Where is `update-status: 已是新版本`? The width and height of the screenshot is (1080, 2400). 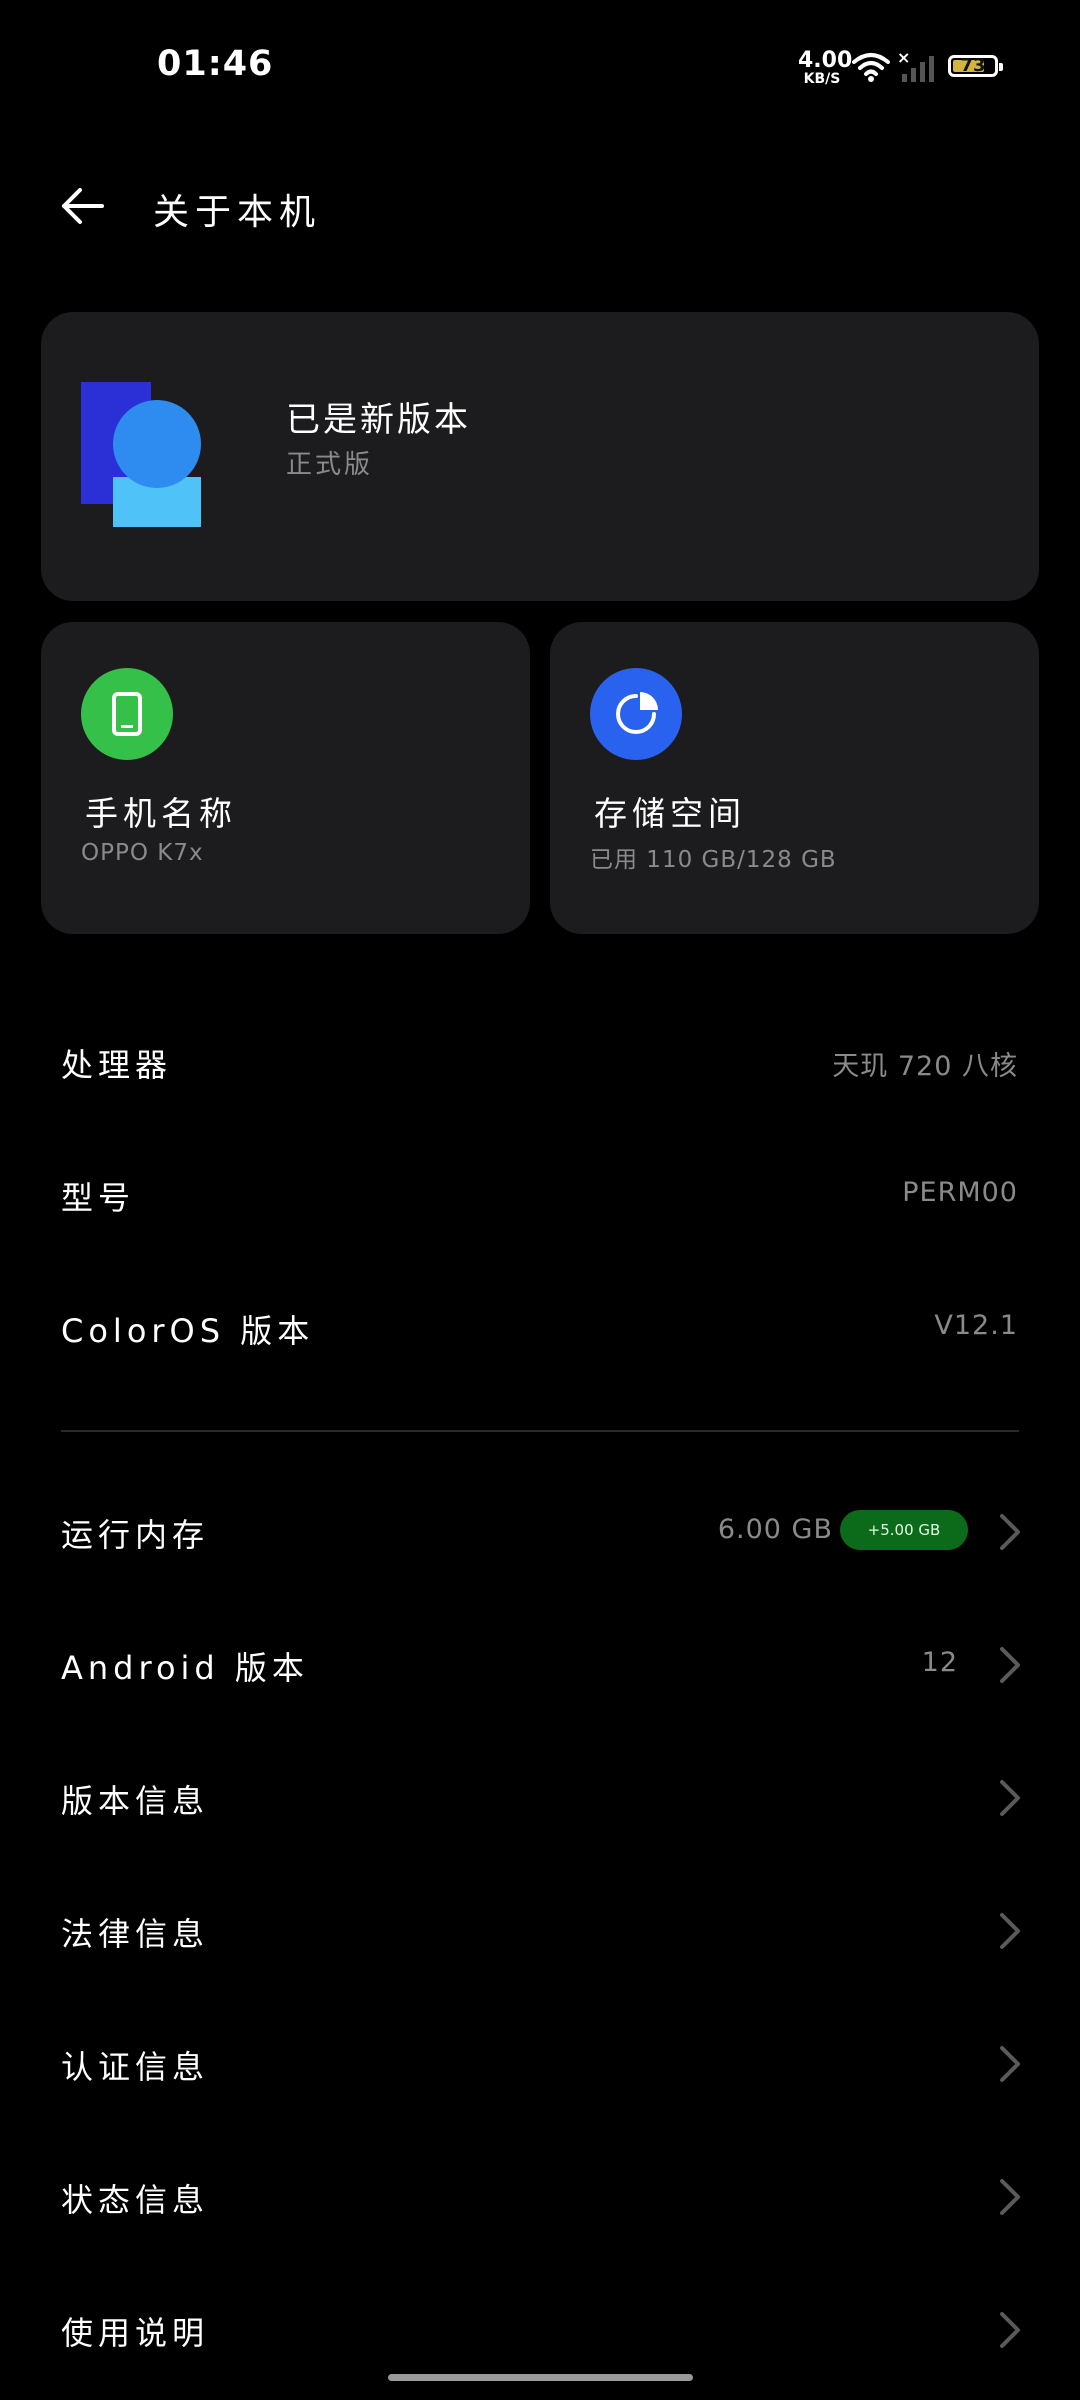
update-status: 已是新版本 is located at coordinates (378, 420).